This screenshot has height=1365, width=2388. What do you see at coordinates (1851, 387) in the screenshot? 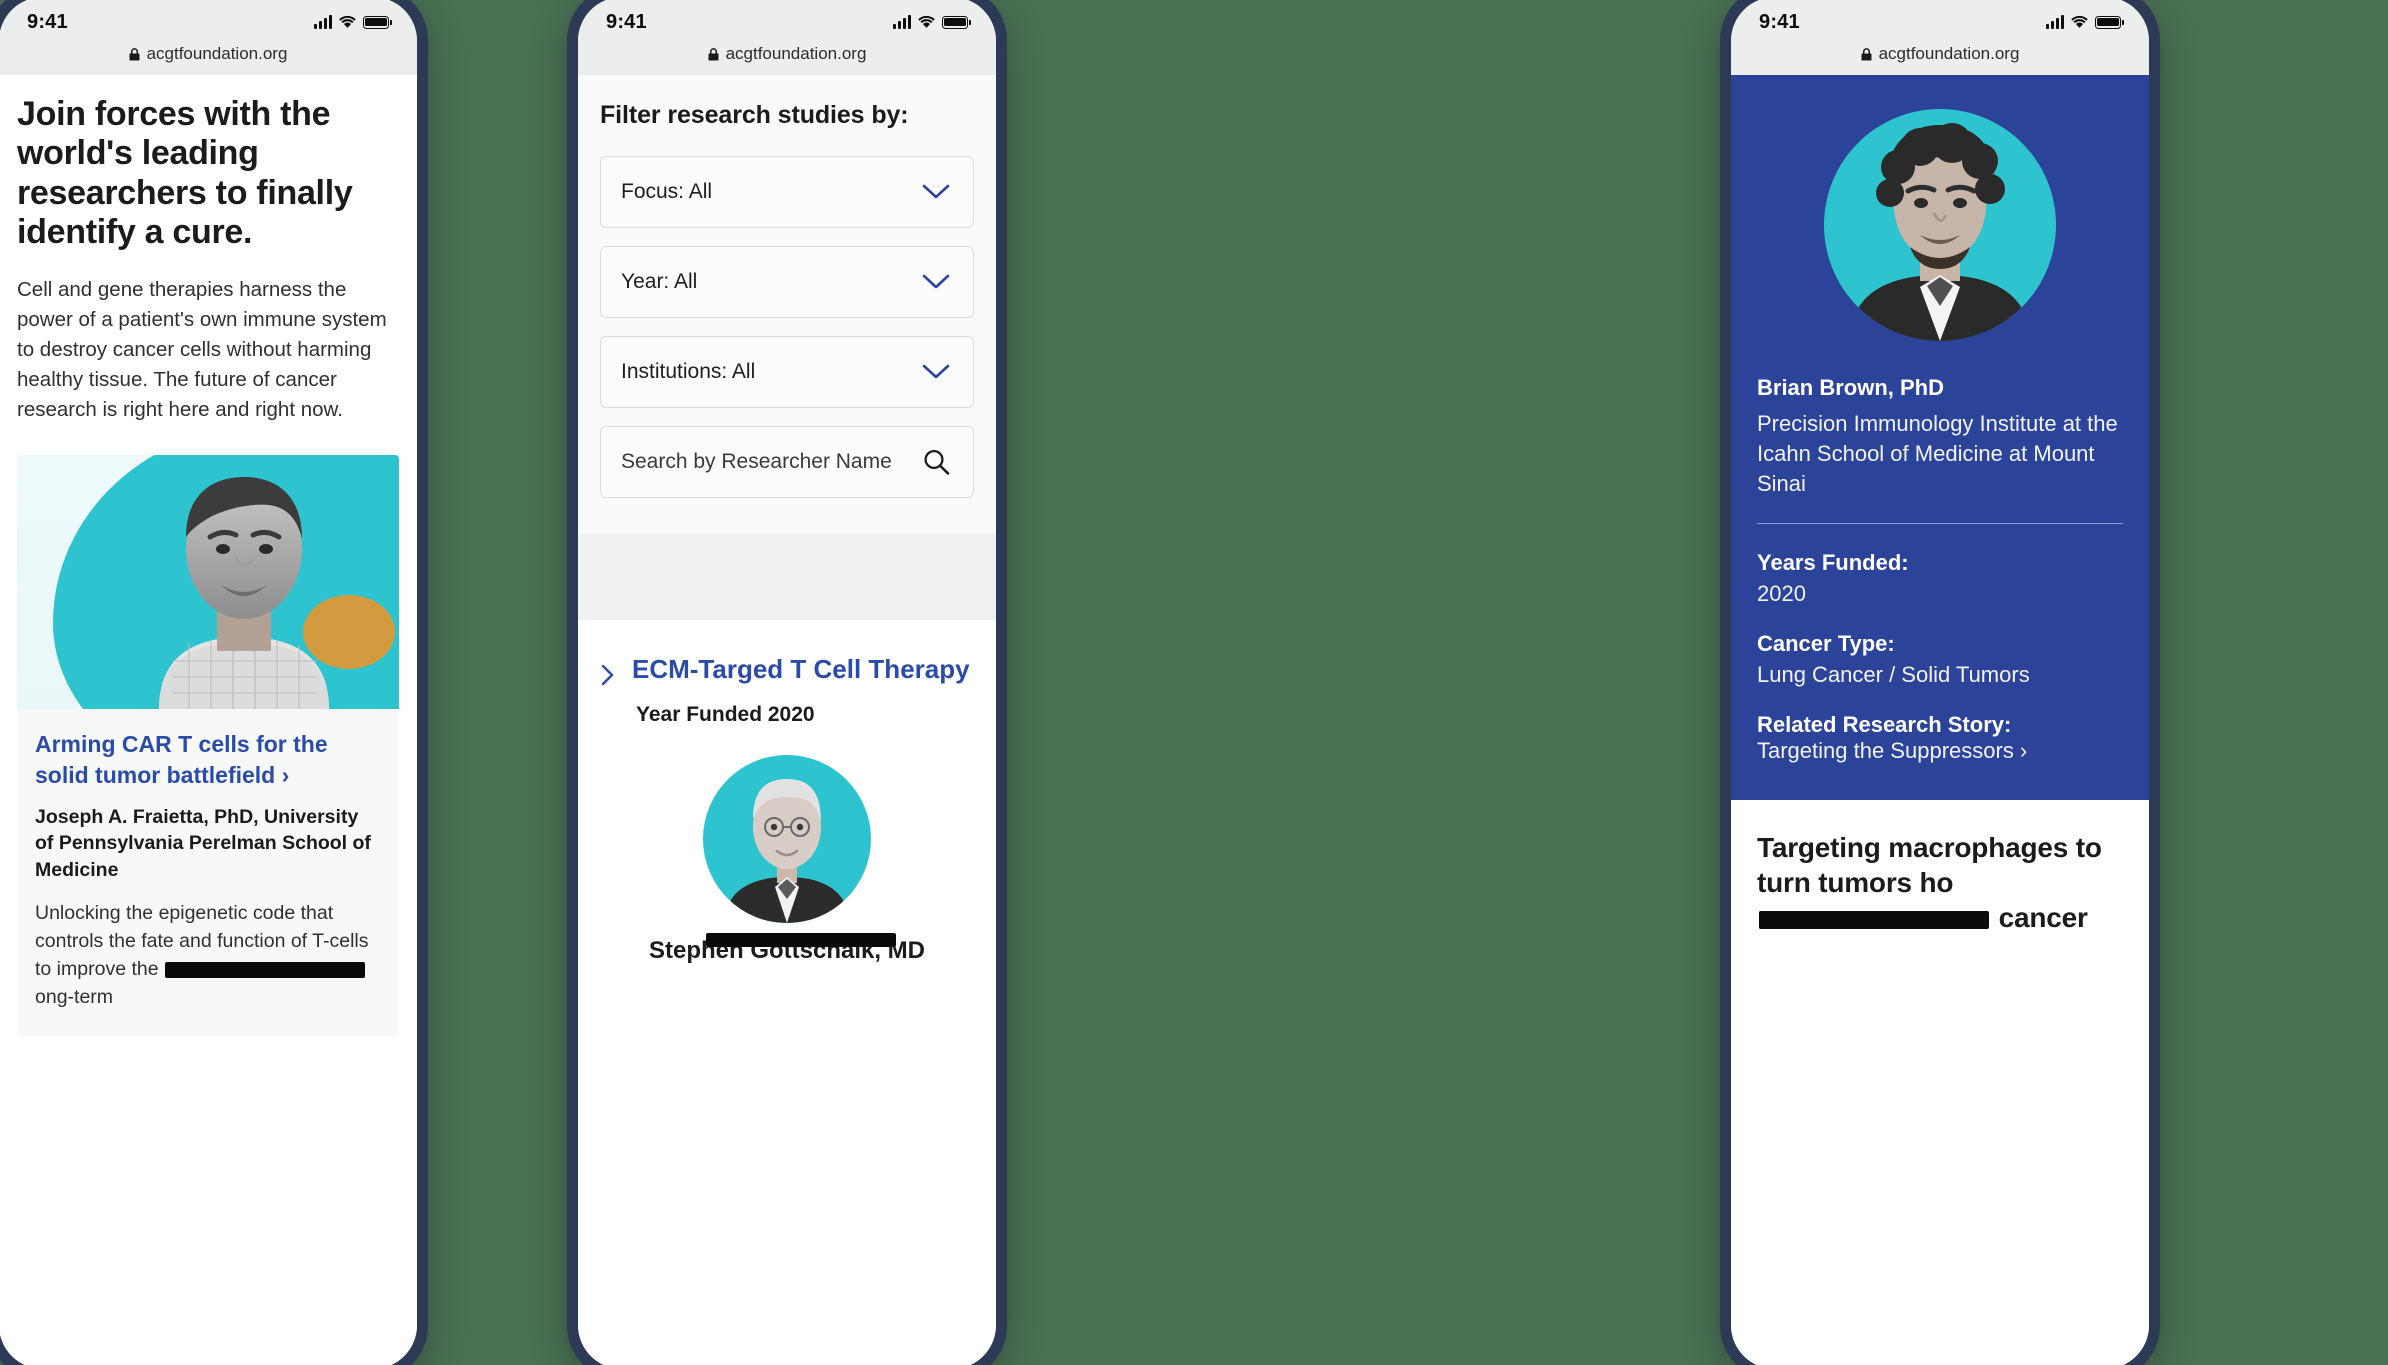
I see `researcher-name: Brian Brown, PhD` at bounding box center [1851, 387].